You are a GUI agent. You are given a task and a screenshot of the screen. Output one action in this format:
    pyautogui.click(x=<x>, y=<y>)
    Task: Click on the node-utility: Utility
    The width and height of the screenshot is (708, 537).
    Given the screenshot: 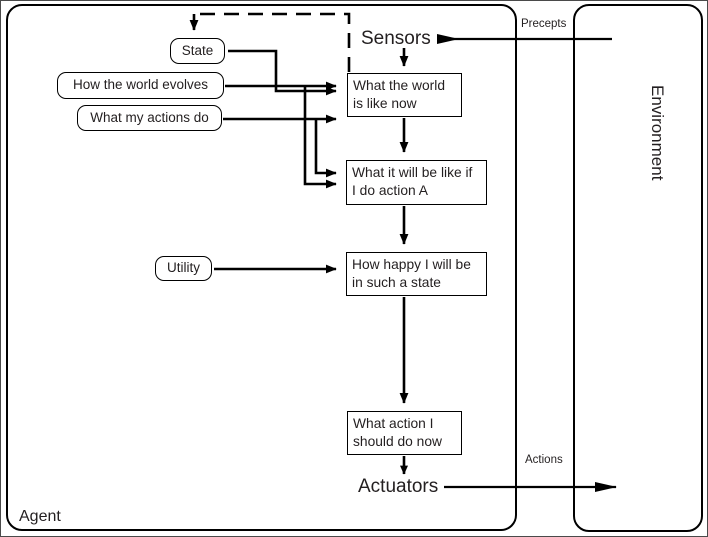 What is the action you would take?
    pyautogui.click(x=183, y=268)
    